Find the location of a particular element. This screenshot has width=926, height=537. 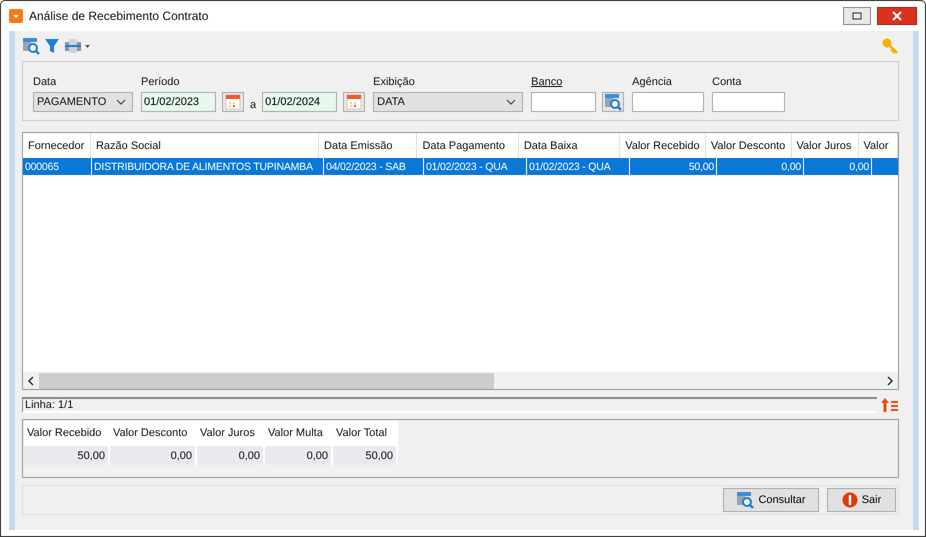

stop-icon is located at coordinates (850, 500).